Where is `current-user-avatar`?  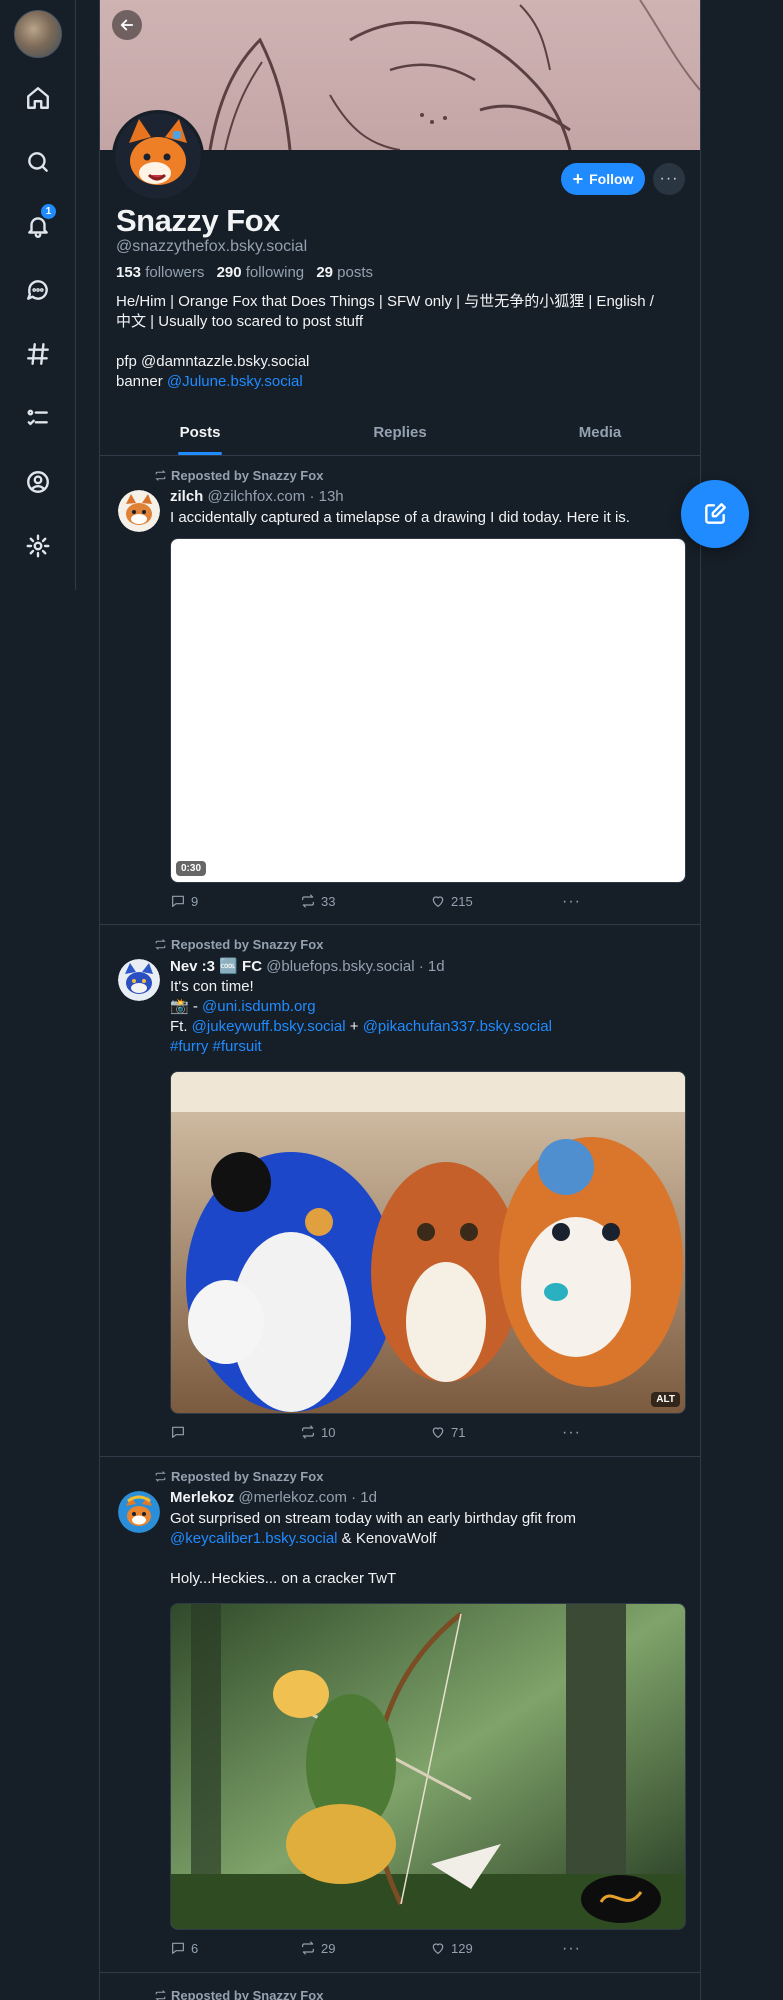 current-user-avatar is located at coordinates (38, 34).